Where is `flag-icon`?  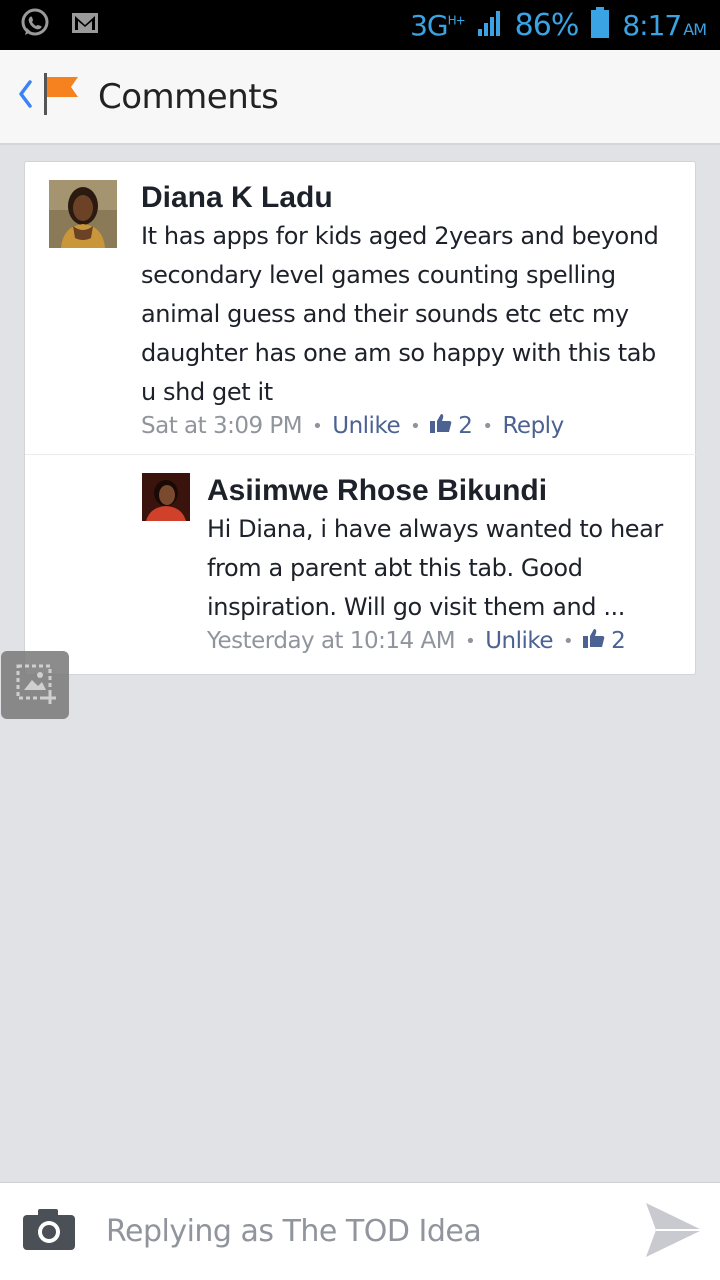 flag-icon is located at coordinates (59, 96).